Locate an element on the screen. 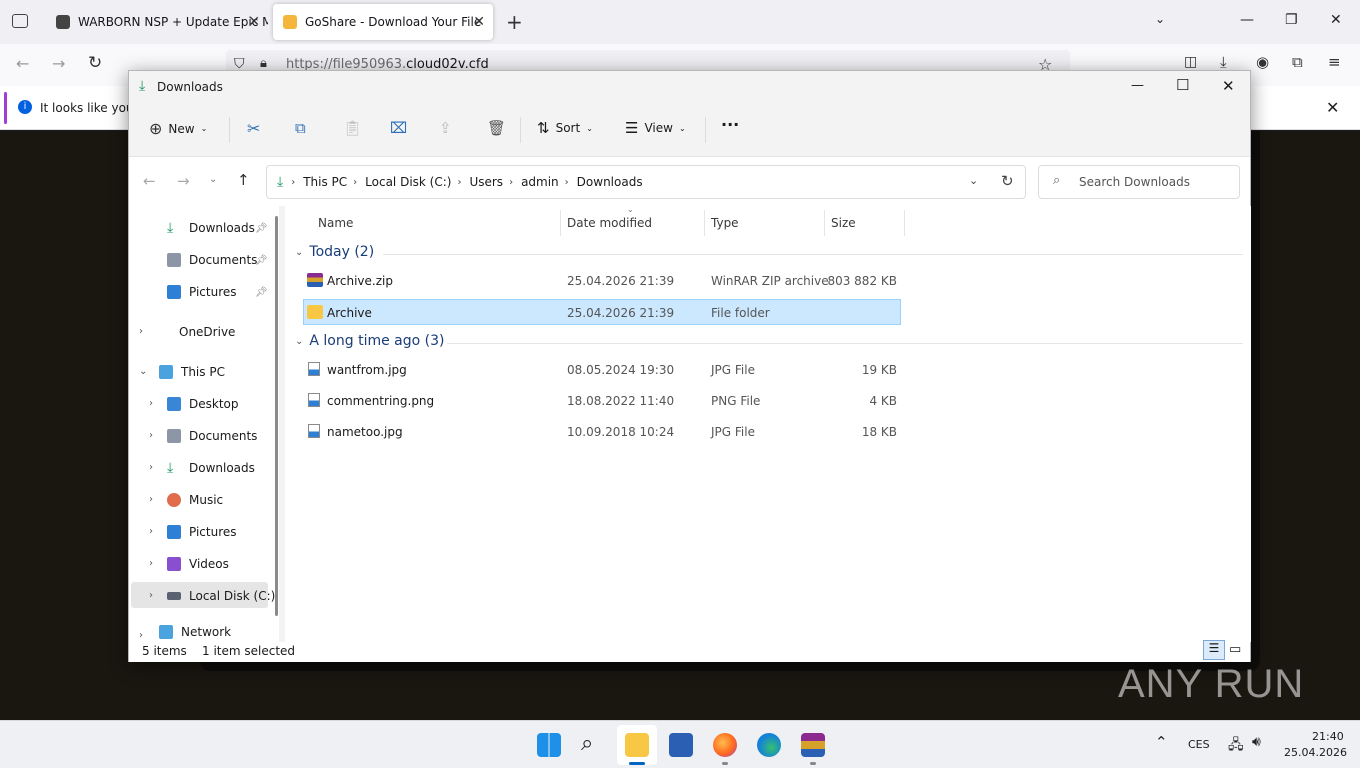  column-header-size: Size is located at coordinates (843, 223).